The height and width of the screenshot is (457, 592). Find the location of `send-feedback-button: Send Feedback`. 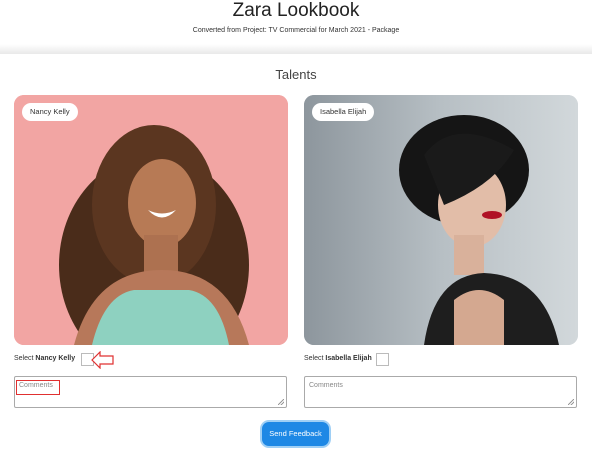

send-feedback-button: Send Feedback is located at coordinates (295, 434).